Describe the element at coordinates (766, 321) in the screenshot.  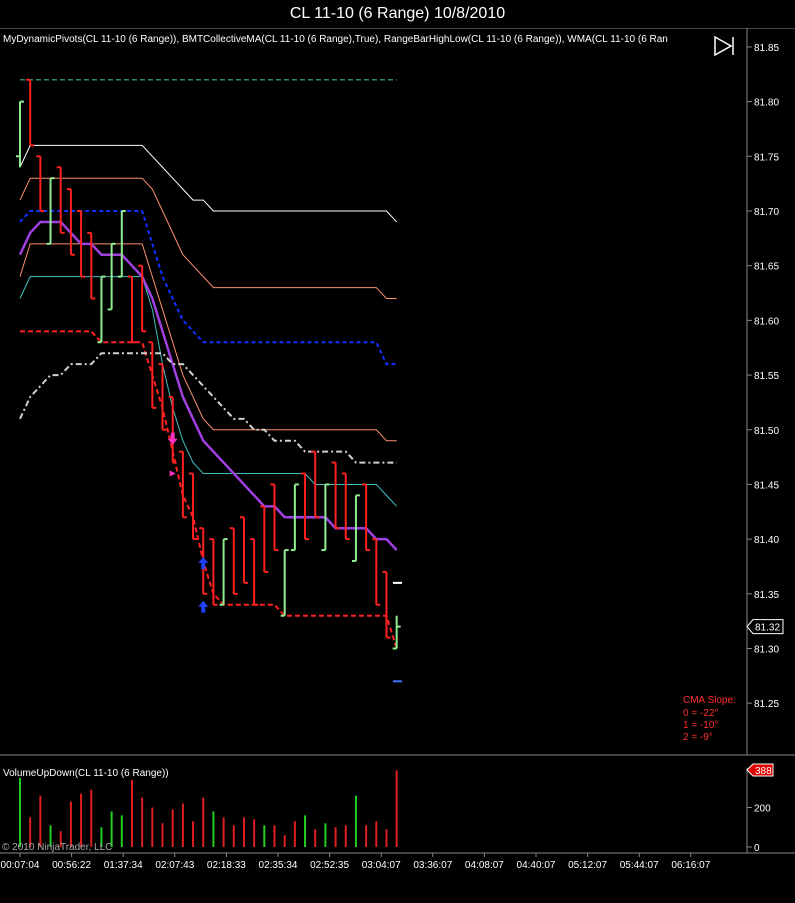
I see `price-tick-label-5: 81.60` at that location.